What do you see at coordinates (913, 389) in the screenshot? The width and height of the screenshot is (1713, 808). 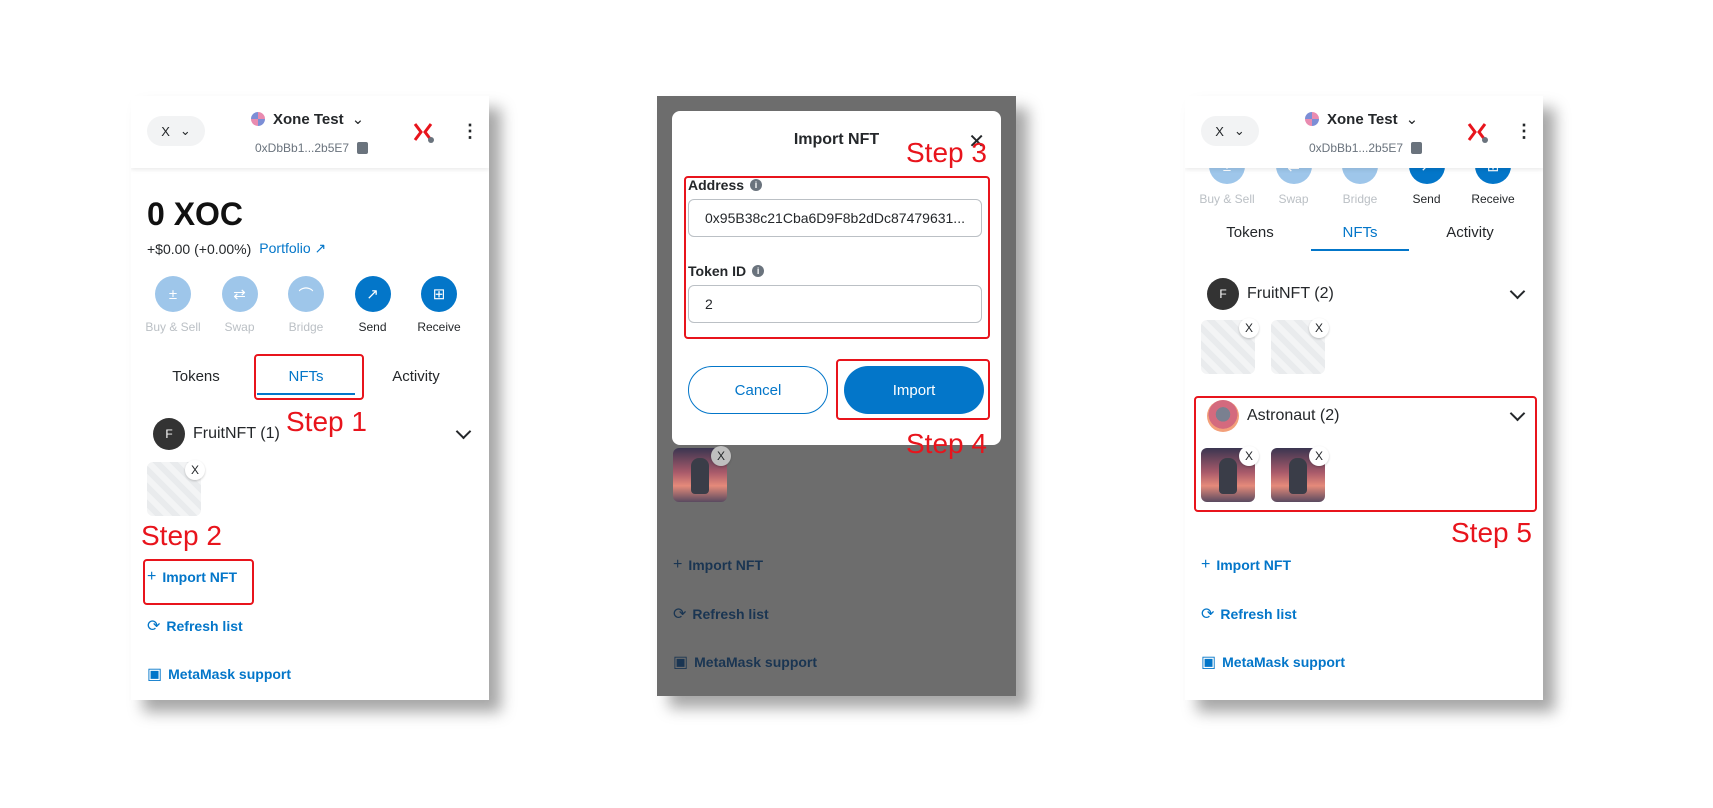 I see `step4-highlight-box` at bounding box center [913, 389].